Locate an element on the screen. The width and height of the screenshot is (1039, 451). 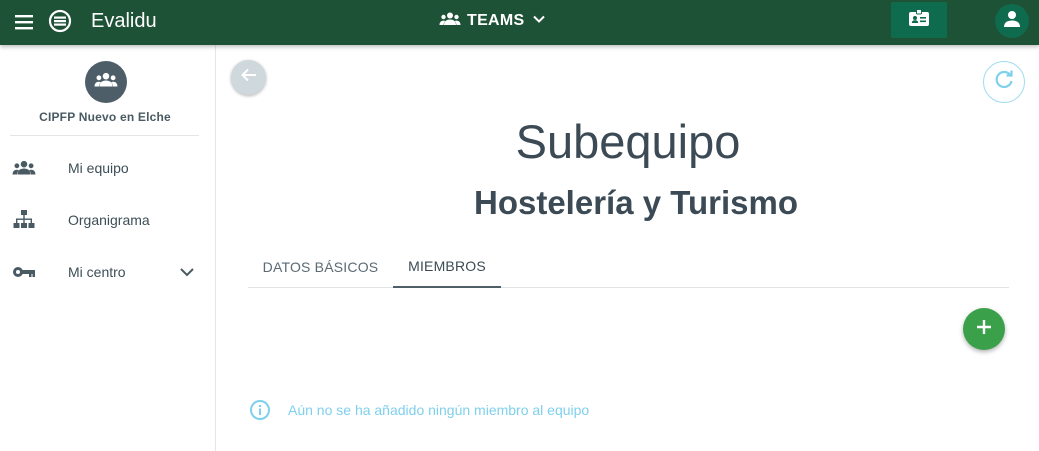
team-selector: TEAMS is located at coordinates (493, 21).